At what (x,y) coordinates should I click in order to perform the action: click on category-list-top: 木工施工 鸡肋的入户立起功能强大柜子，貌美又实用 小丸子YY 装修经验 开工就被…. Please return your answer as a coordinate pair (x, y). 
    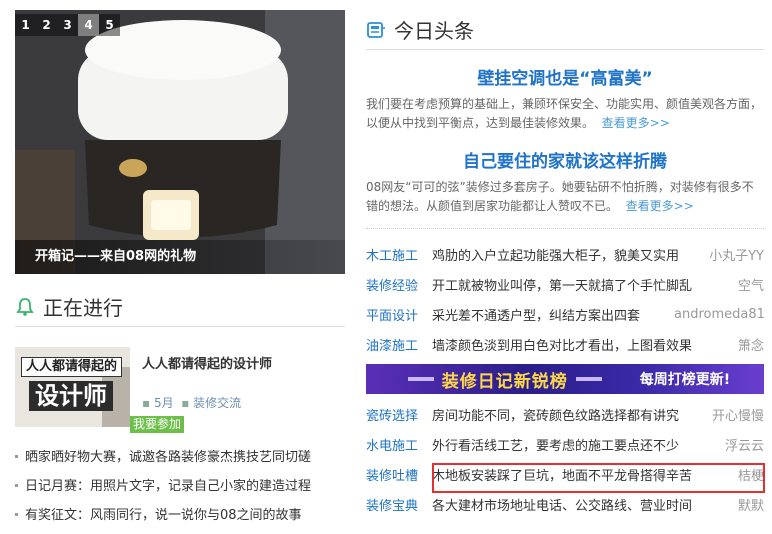
    Looking at the image, I should click on (565, 299).